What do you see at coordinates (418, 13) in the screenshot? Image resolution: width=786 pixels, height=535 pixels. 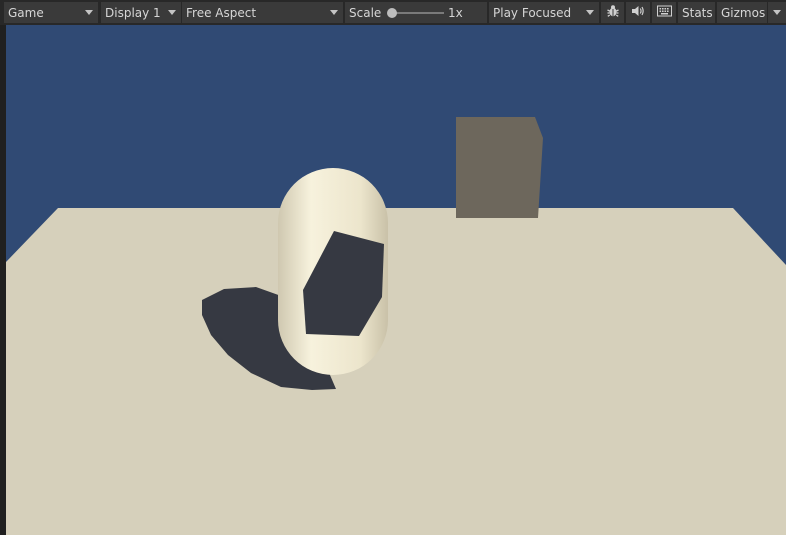 I see `scale-slider-track` at bounding box center [418, 13].